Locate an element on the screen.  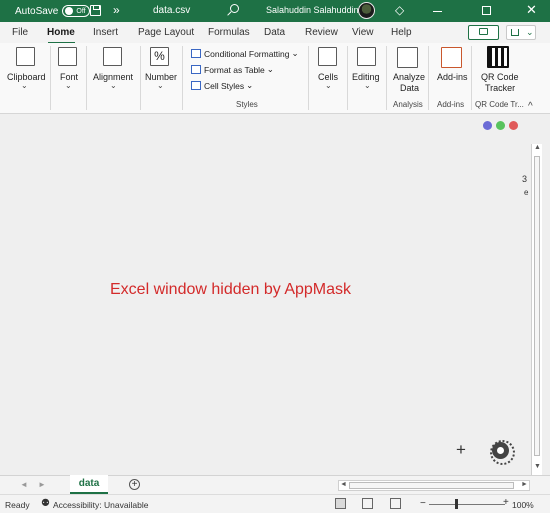
analyze-data-icon is located at coordinates (407, 57).